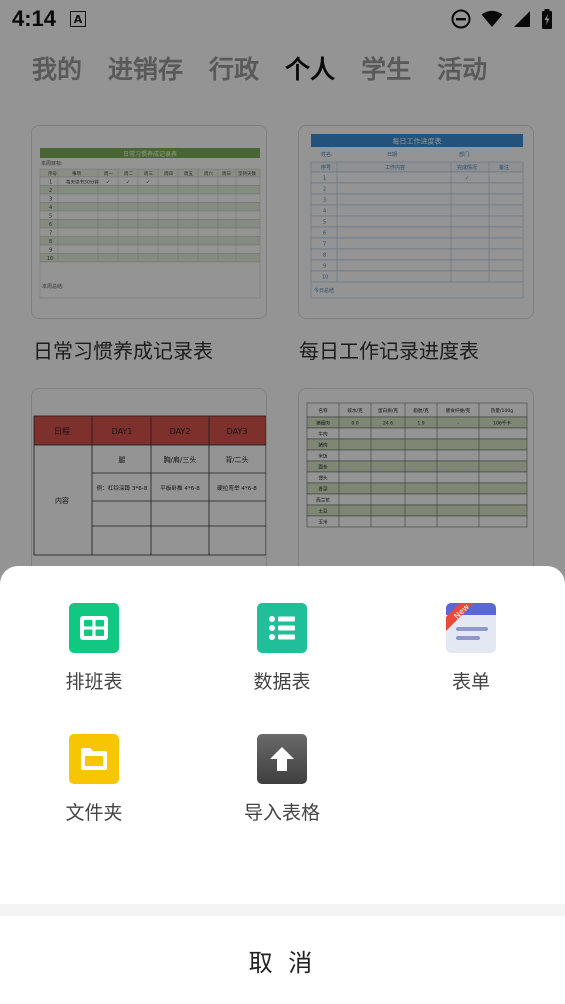 Image resolution: width=565 pixels, height=1004 pixels. What do you see at coordinates (282, 759) in the screenshot?
I see `upload-arrow-icon` at bounding box center [282, 759].